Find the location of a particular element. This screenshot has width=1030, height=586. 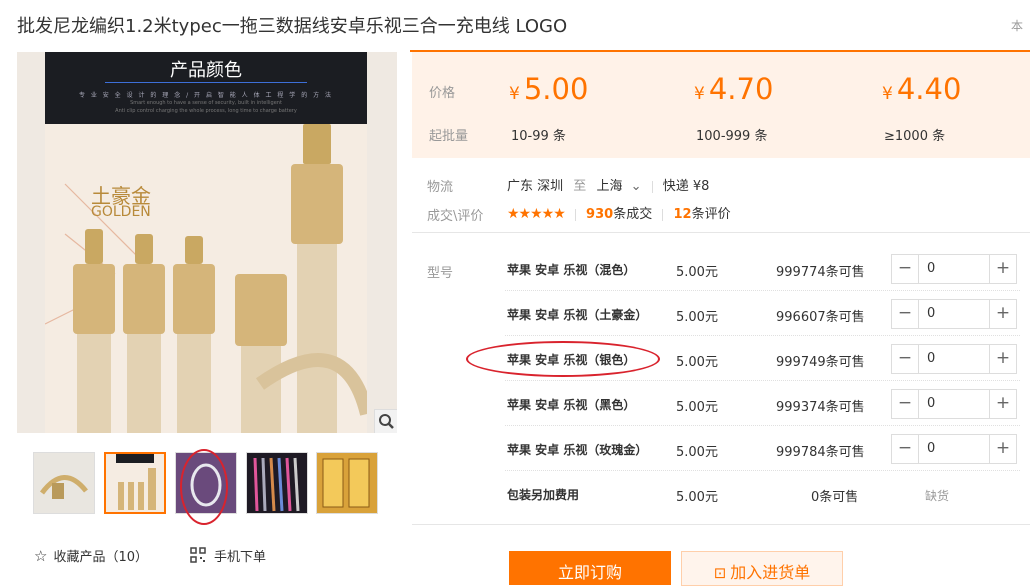

sku-stock: 0条可售 is located at coordinates (835, 497).